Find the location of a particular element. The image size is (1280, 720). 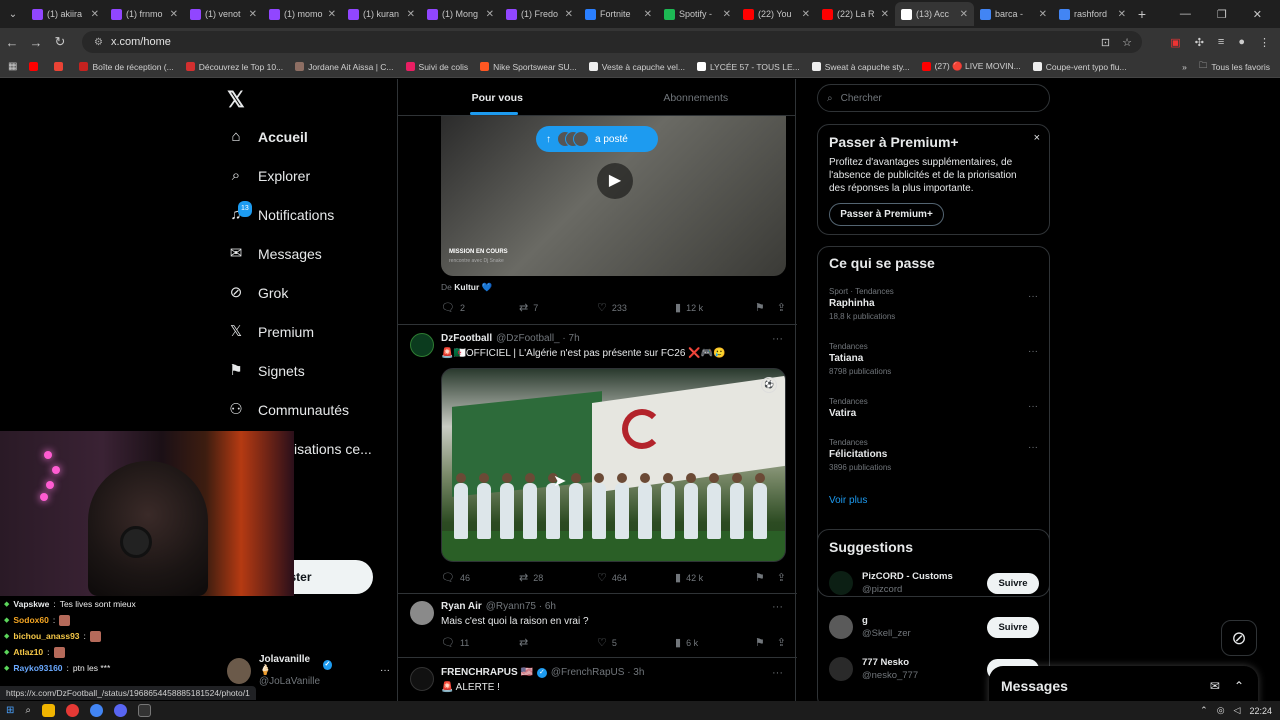

browser-tab: (1) venot ✕ is located at coordinates (223, 14).